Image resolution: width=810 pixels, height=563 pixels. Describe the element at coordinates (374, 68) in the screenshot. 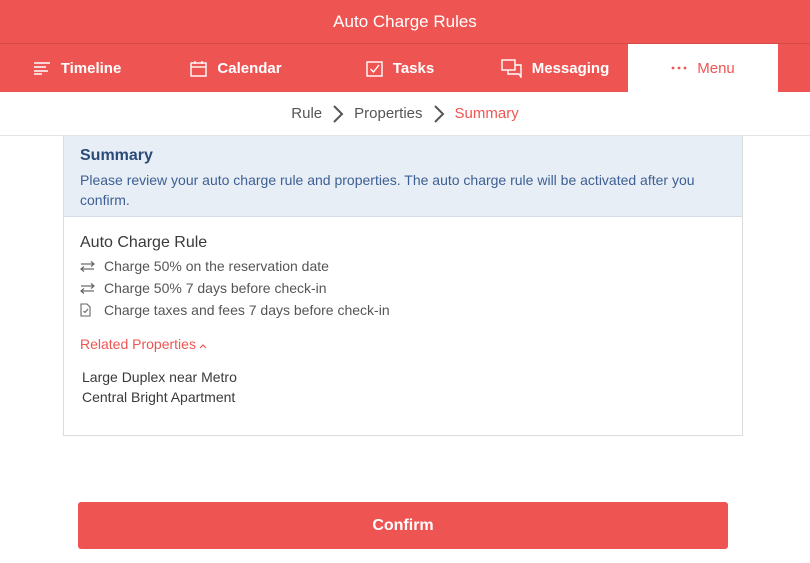

I see `tasks-icon` at that location.